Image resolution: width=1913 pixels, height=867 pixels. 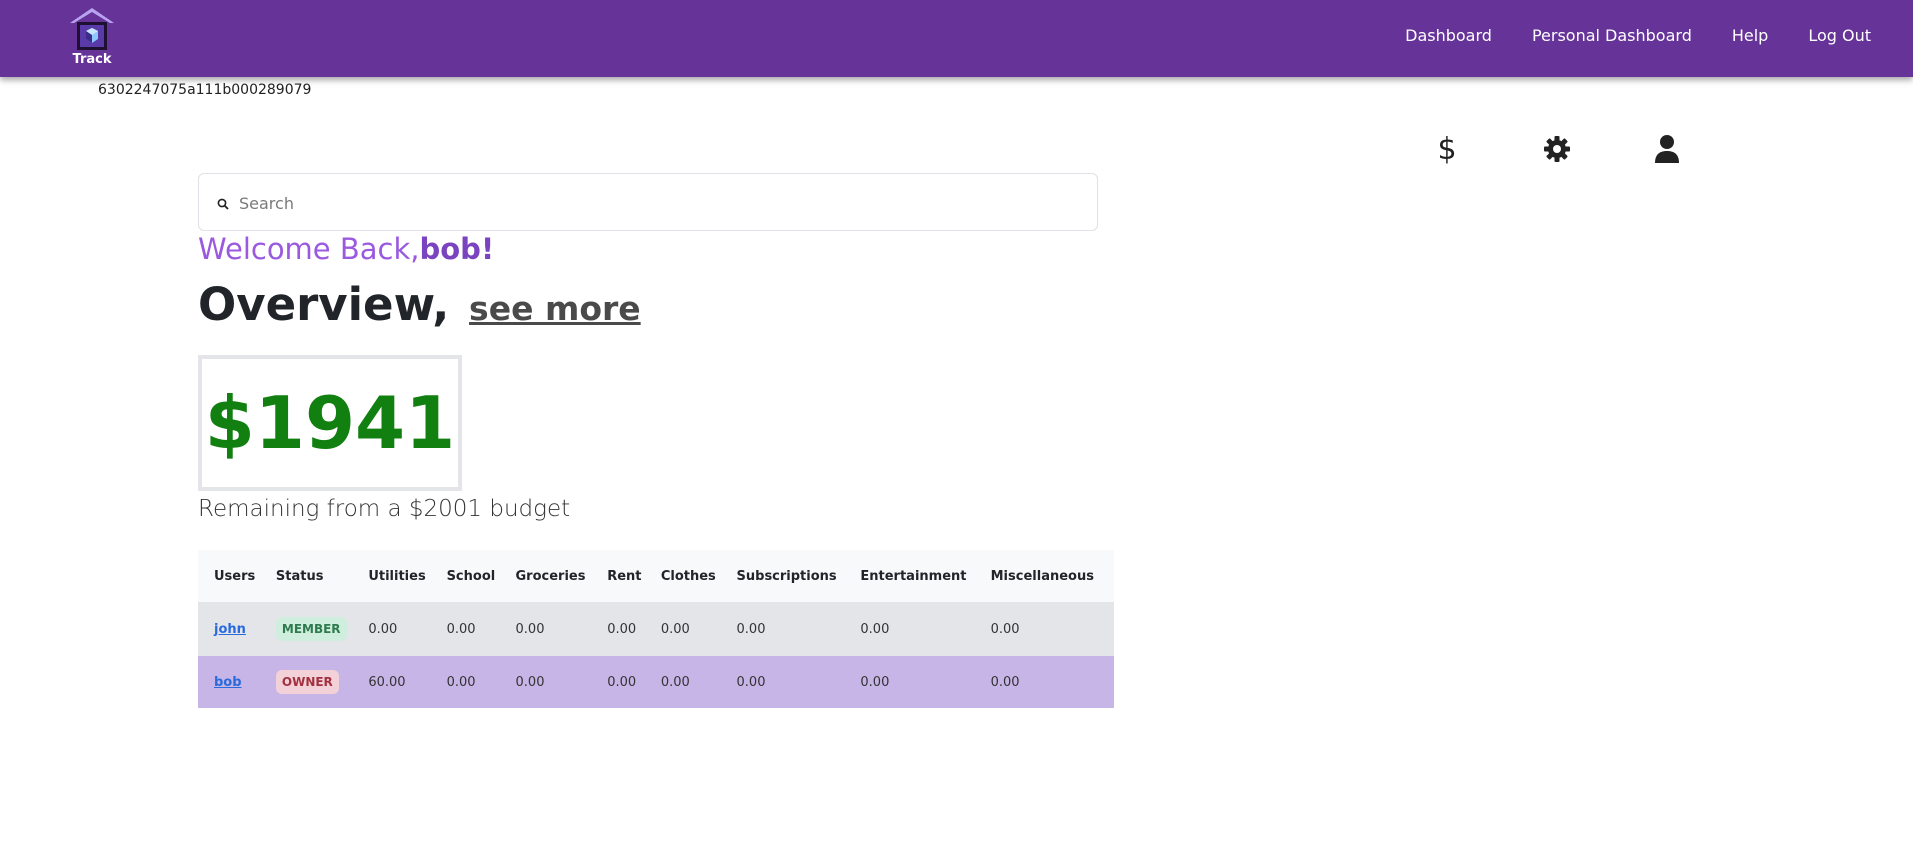 I want to click on header-subscriptions: Subscriptions, so click(x=794, y=576).